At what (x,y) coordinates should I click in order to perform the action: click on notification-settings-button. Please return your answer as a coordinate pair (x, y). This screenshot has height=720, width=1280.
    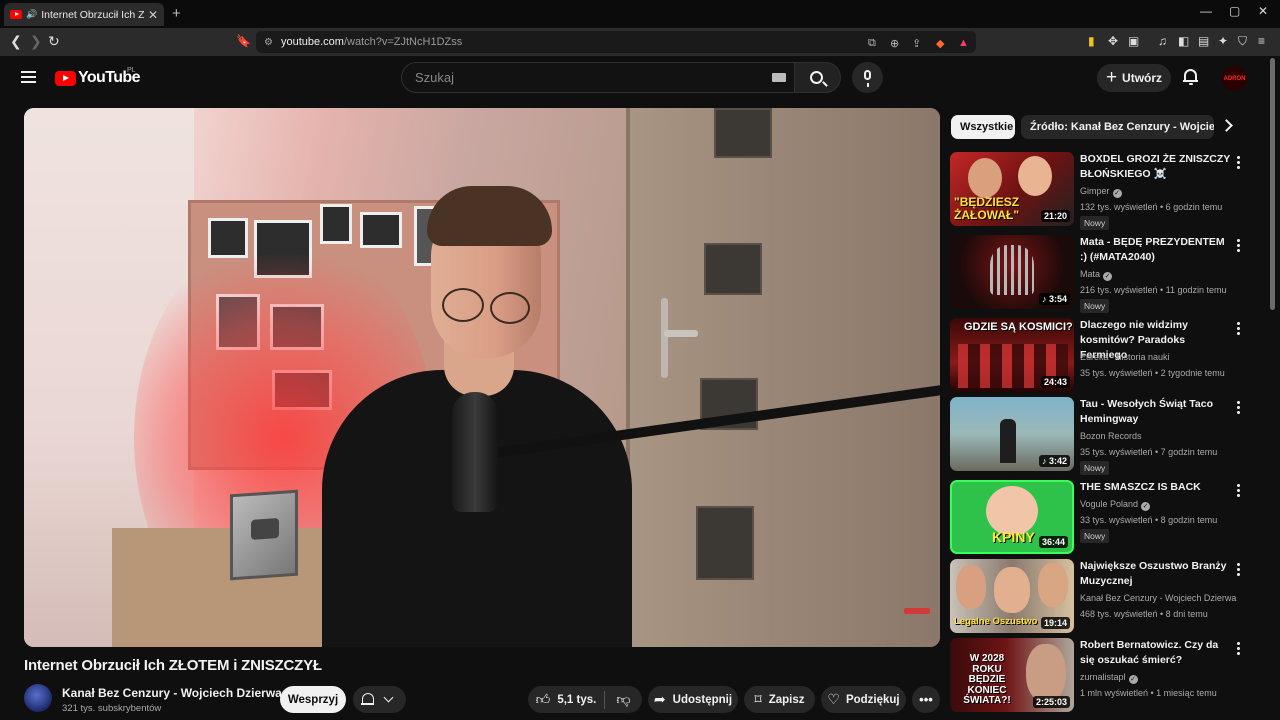
    Looking at the image, I should click on (379, 699).